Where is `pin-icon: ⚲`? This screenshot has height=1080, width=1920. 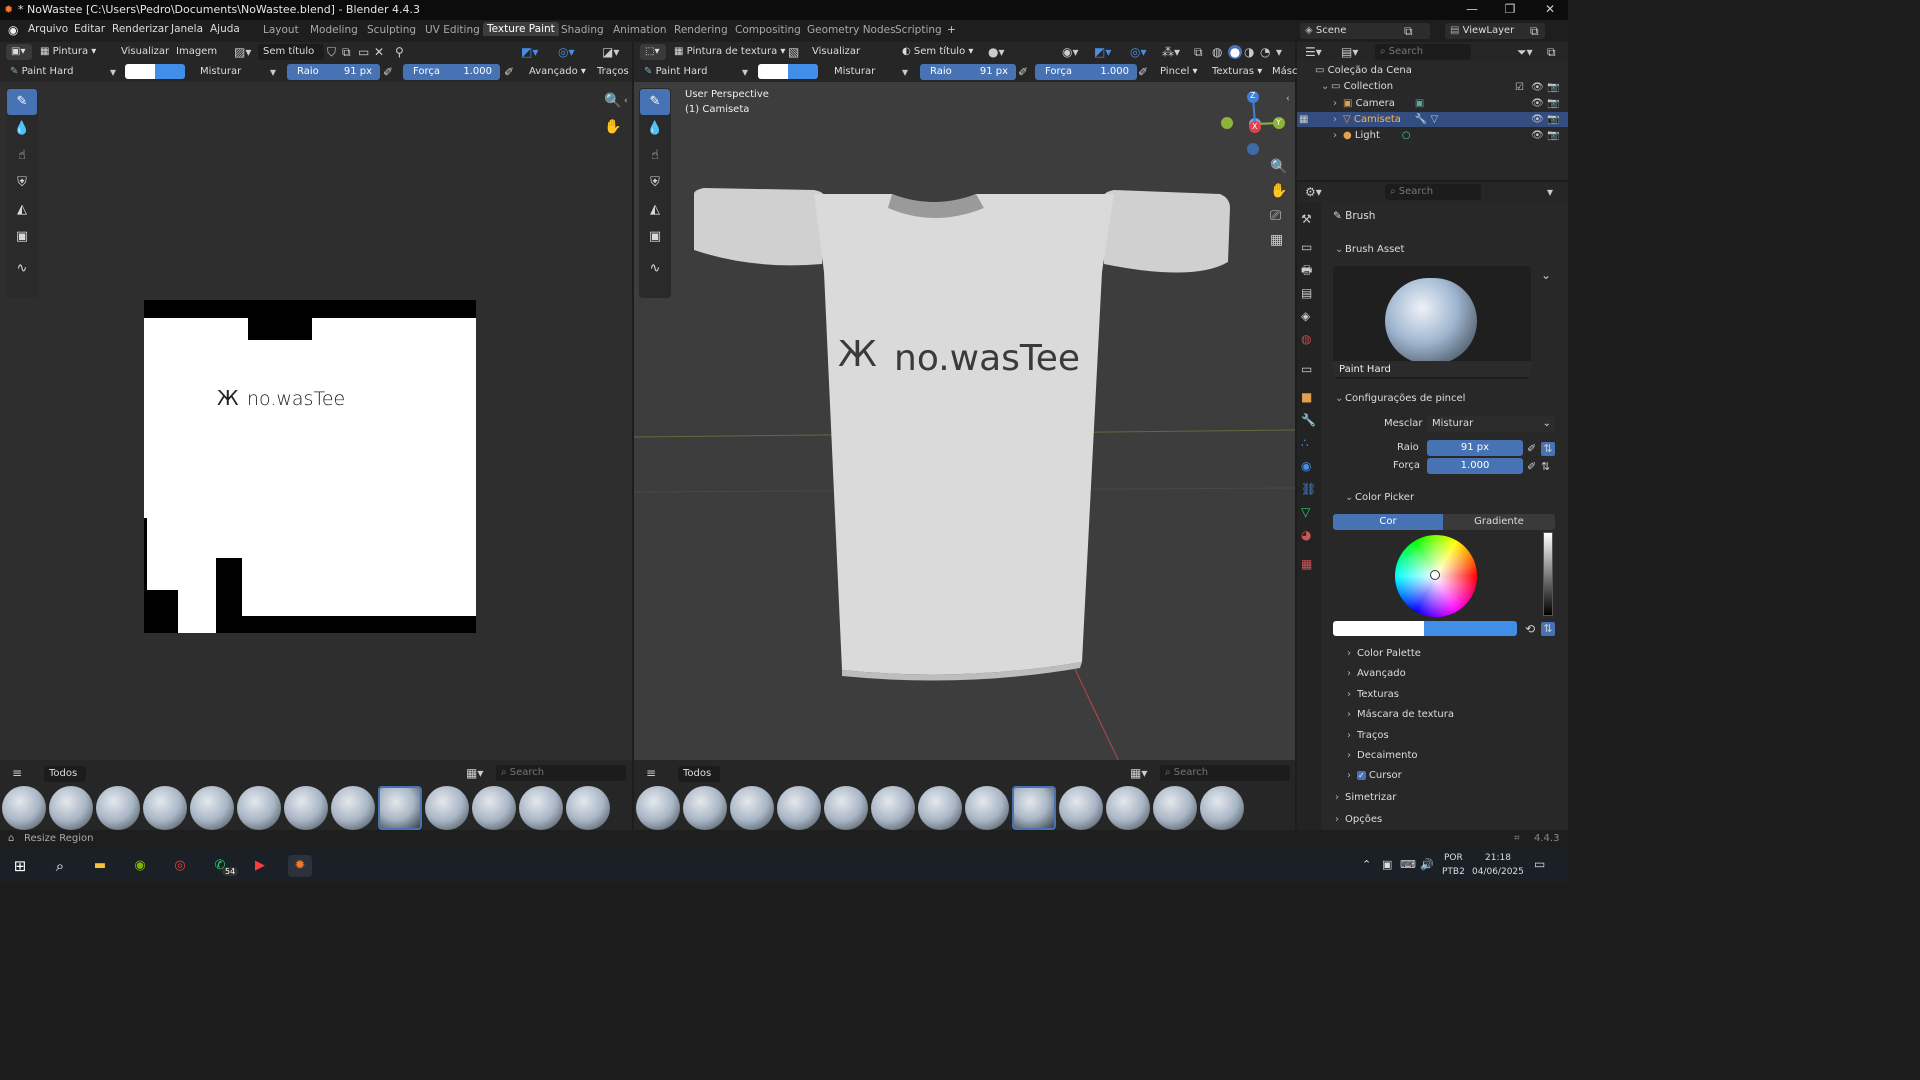
pin-icon: ⚲ is located at coordinates (399, 52).